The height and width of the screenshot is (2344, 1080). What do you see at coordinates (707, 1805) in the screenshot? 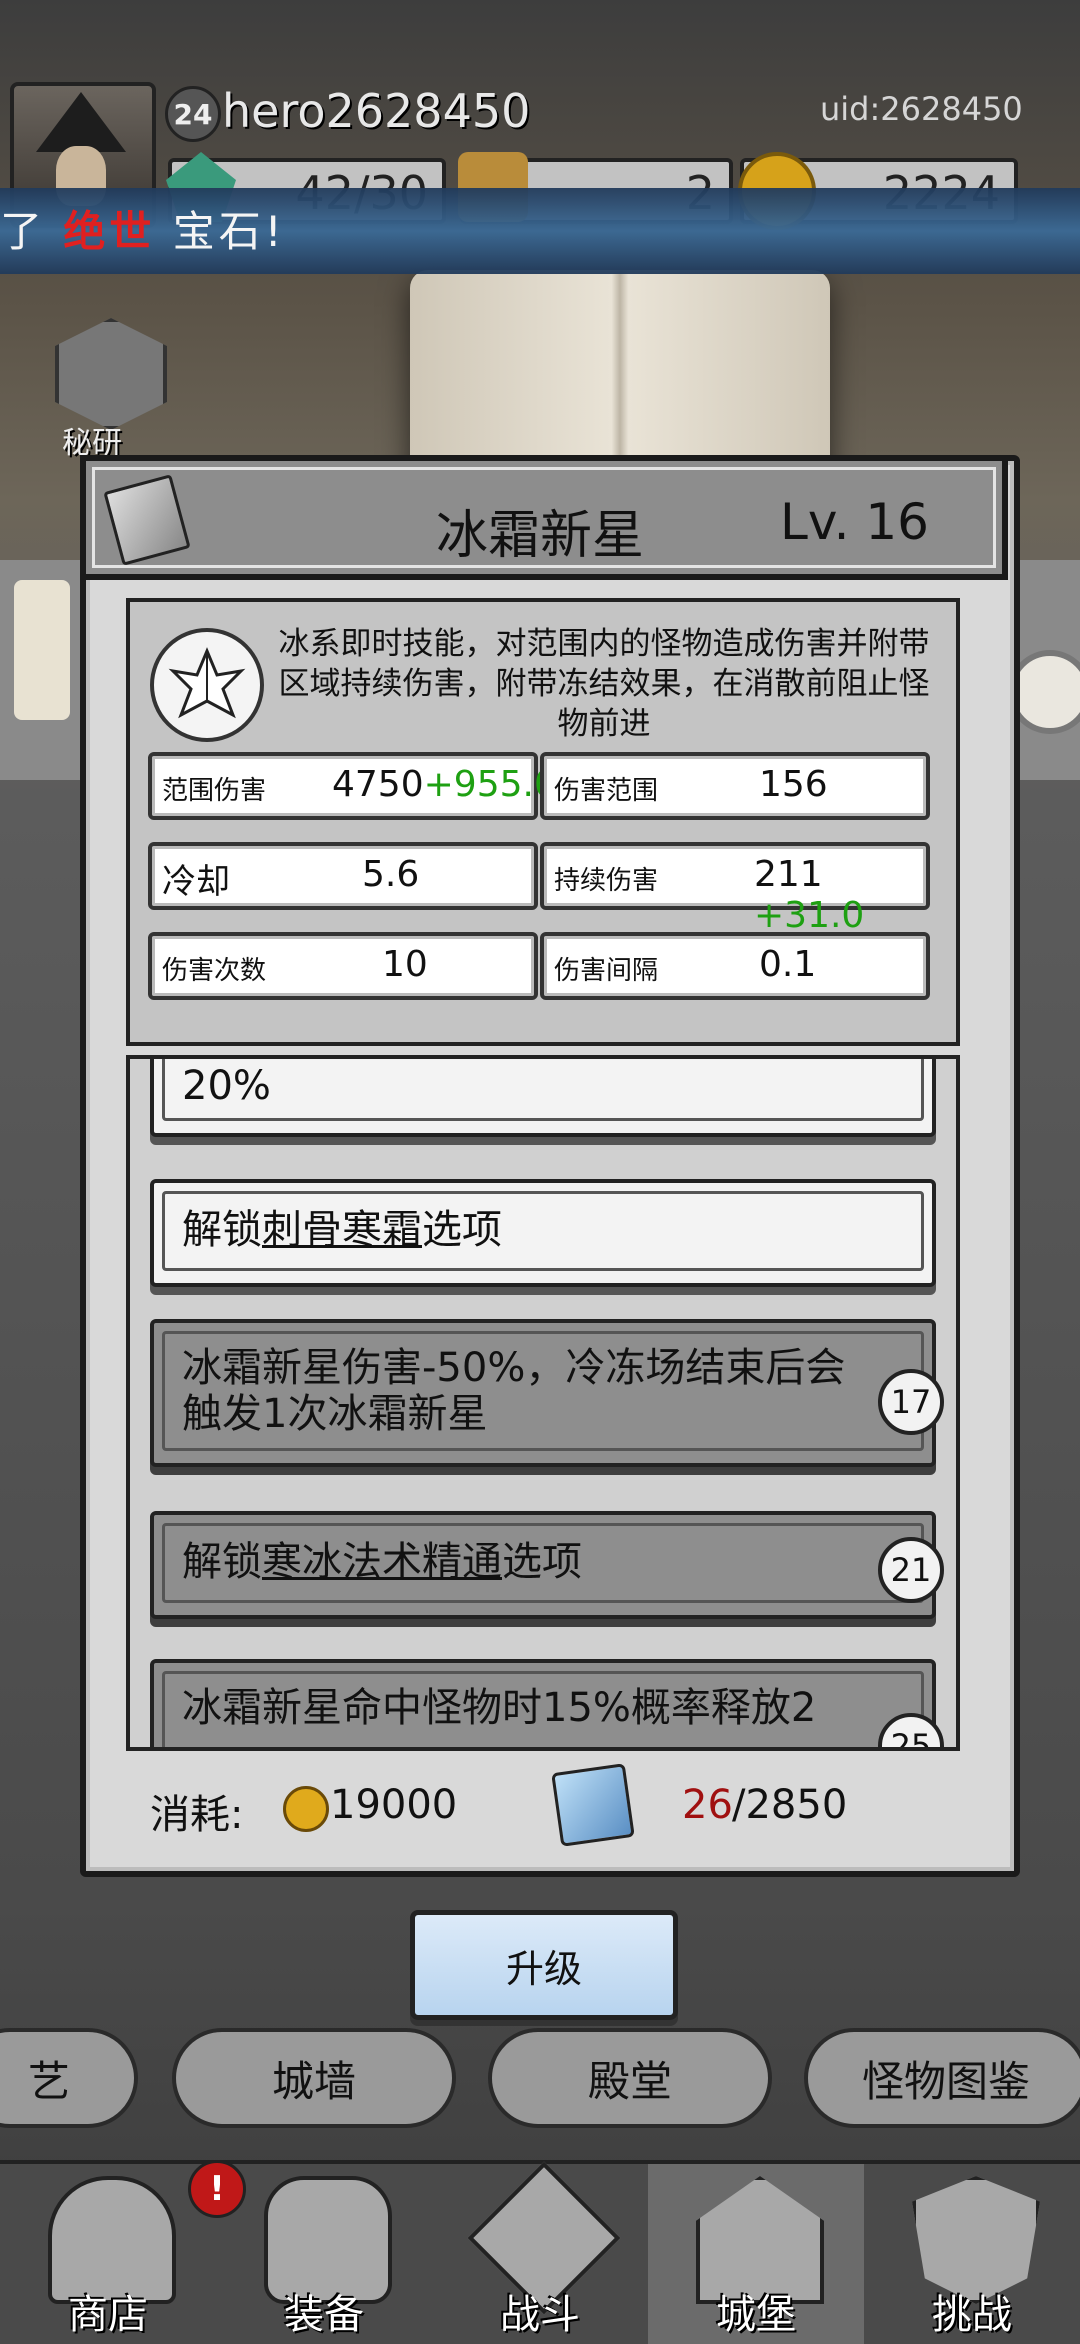
I see `crystal-owned: 26` at bounding box center [707, 1805].